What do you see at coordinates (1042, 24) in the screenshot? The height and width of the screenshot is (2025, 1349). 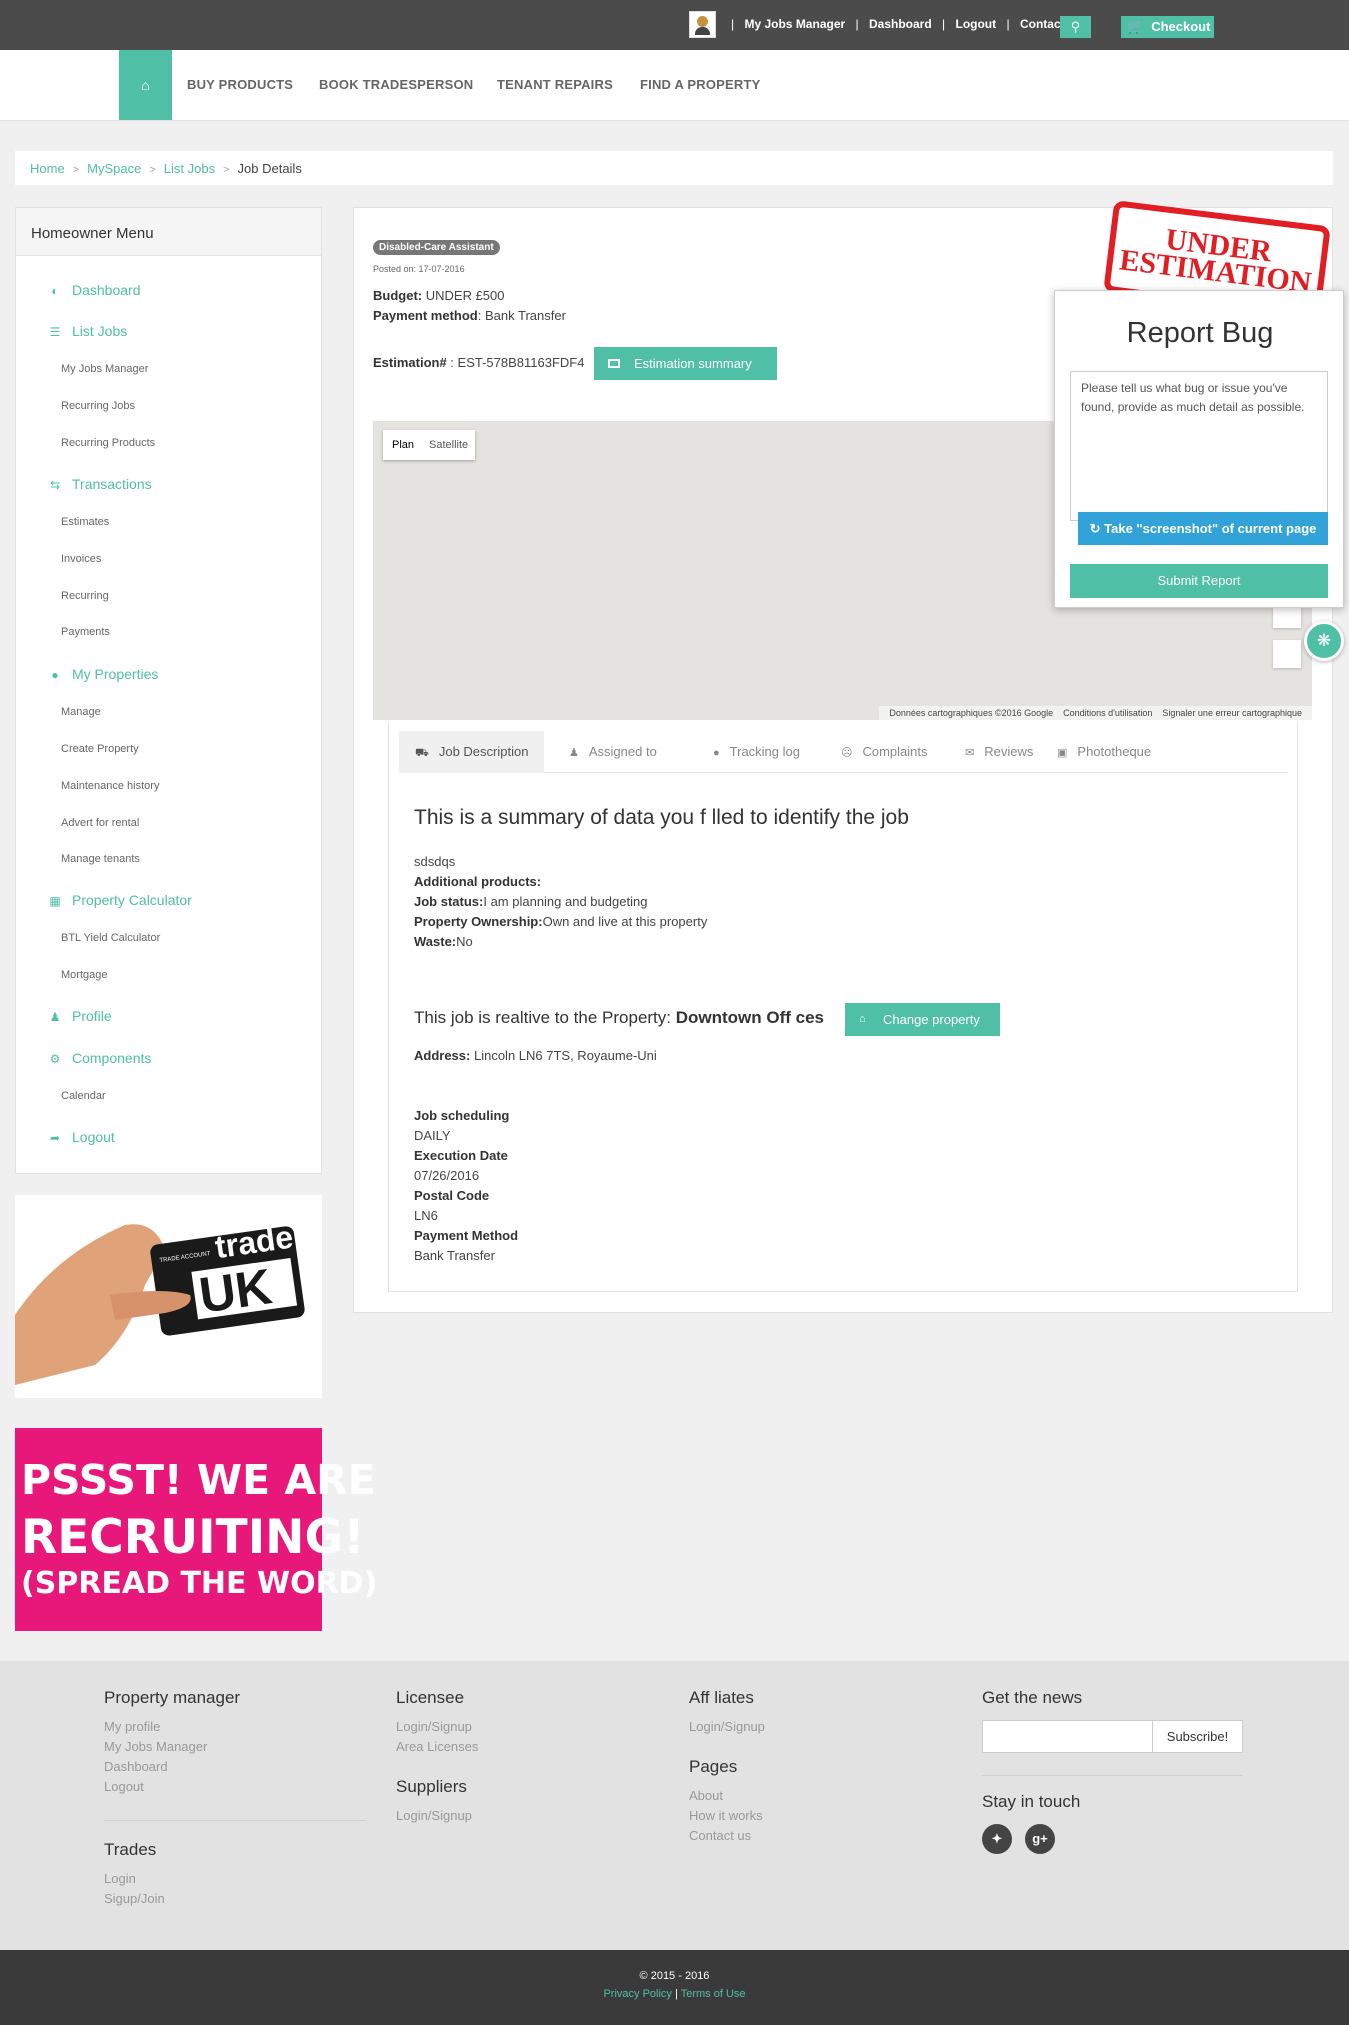 I see `top-link-contact: Contact` at bounding box center [1042, 24].